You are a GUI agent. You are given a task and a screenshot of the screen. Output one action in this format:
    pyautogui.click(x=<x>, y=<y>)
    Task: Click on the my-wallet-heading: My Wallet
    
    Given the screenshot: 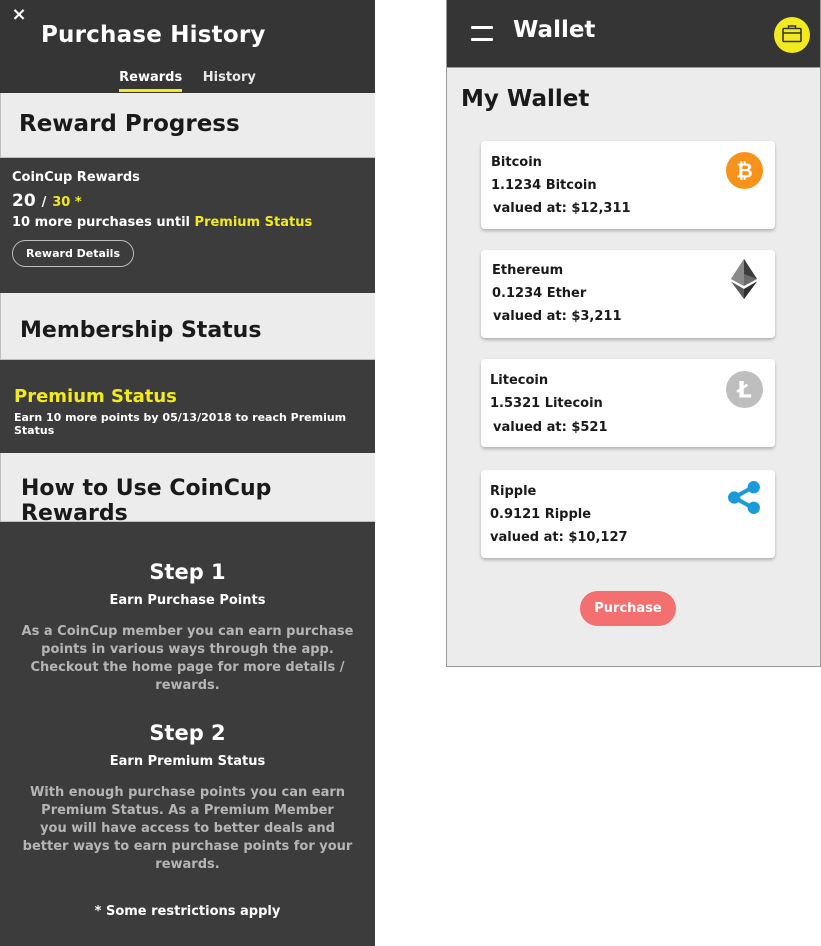 What is the action you would take?
    pyautogui.click(x=525, y=99)
    